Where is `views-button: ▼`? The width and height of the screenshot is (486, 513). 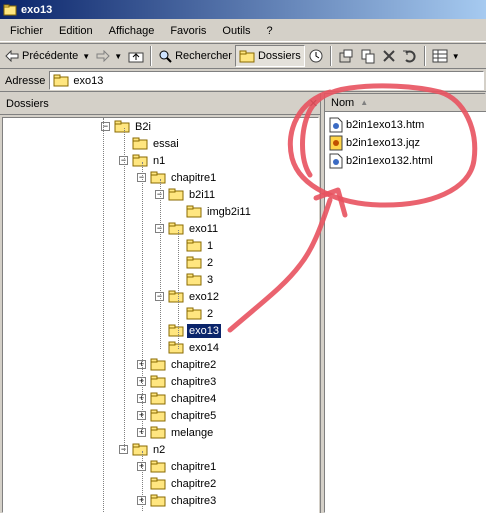 views-button: ▼ is located at coordinates (446, 56).